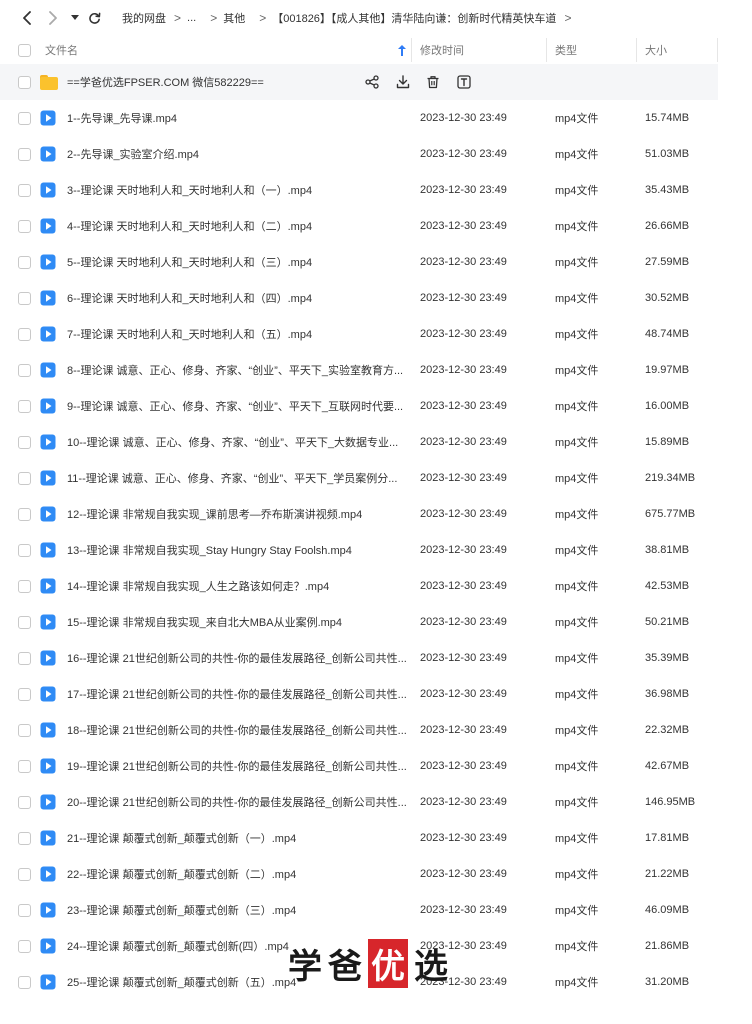 Image resolution: width=752 pixels, height=1024 pixels. What do you see at coordinates (189, 334) in the screenshot?
I see `file-name: 7--理论课 天时地利人和_天时地利人和（五）.mp4` at bounding box center [189, 334].